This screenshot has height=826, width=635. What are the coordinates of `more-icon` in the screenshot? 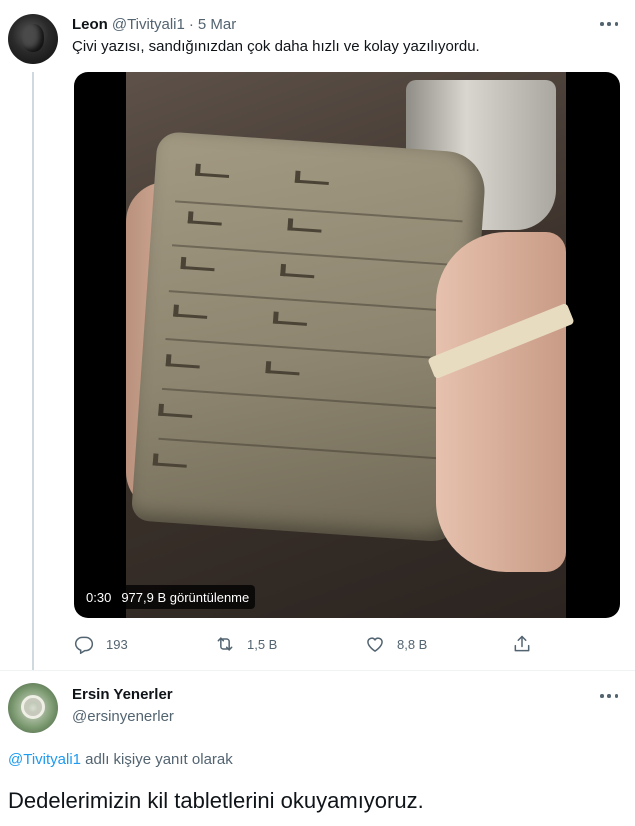 It's located at (609, 24).